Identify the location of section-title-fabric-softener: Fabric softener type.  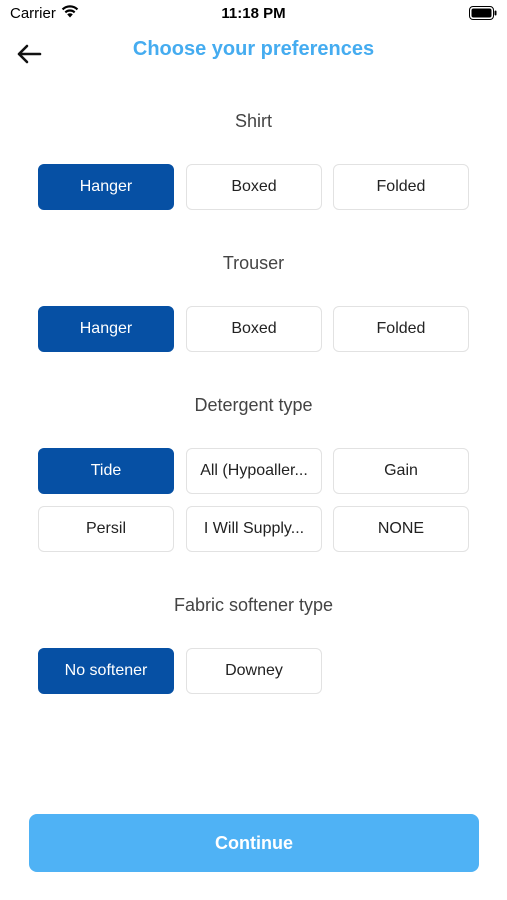
(253, 605).